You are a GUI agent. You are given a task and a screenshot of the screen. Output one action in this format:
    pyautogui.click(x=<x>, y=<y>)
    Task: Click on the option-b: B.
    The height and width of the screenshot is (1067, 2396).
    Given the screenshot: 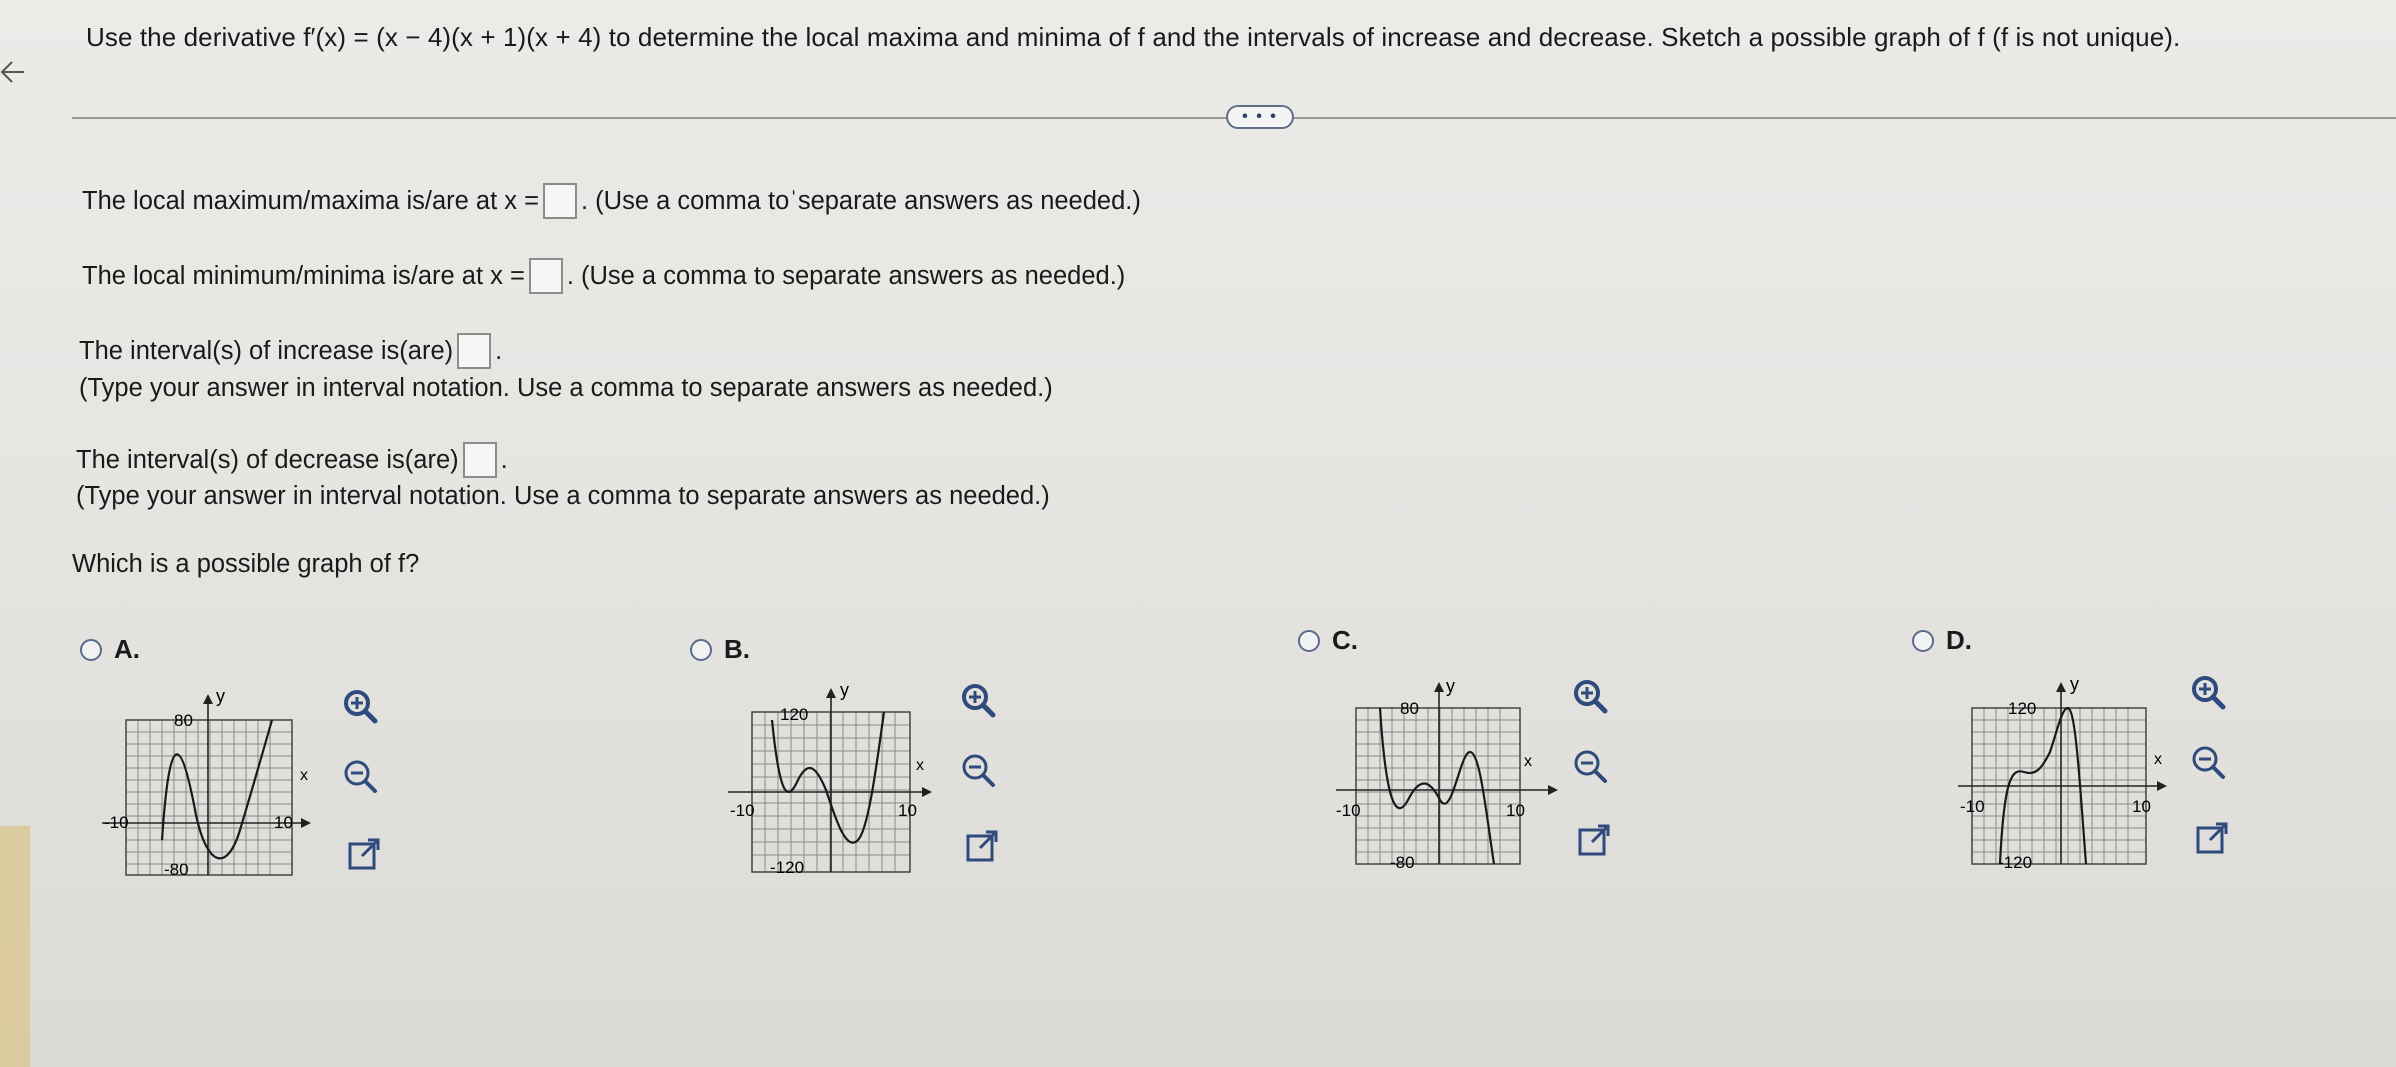 What is the action you would take?
    pyautogui.click(x=720, y=649)
    